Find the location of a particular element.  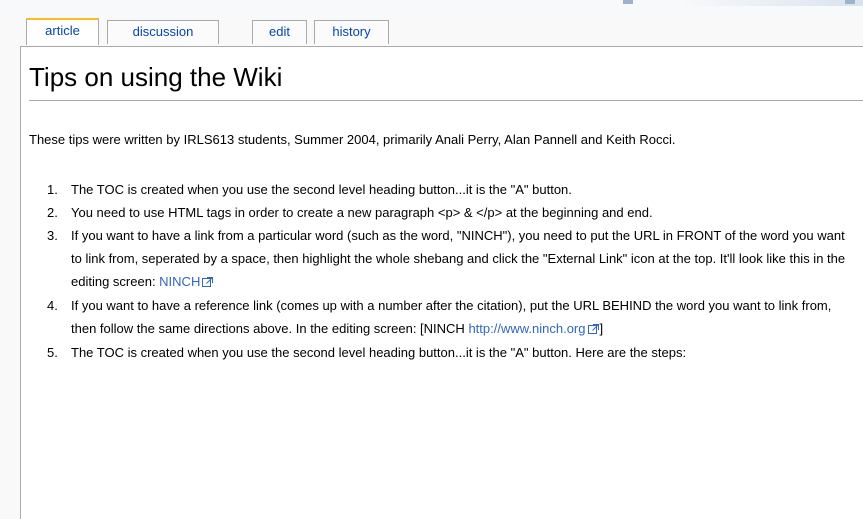

tip-text-after: ] is located at coordinates (601, 328).